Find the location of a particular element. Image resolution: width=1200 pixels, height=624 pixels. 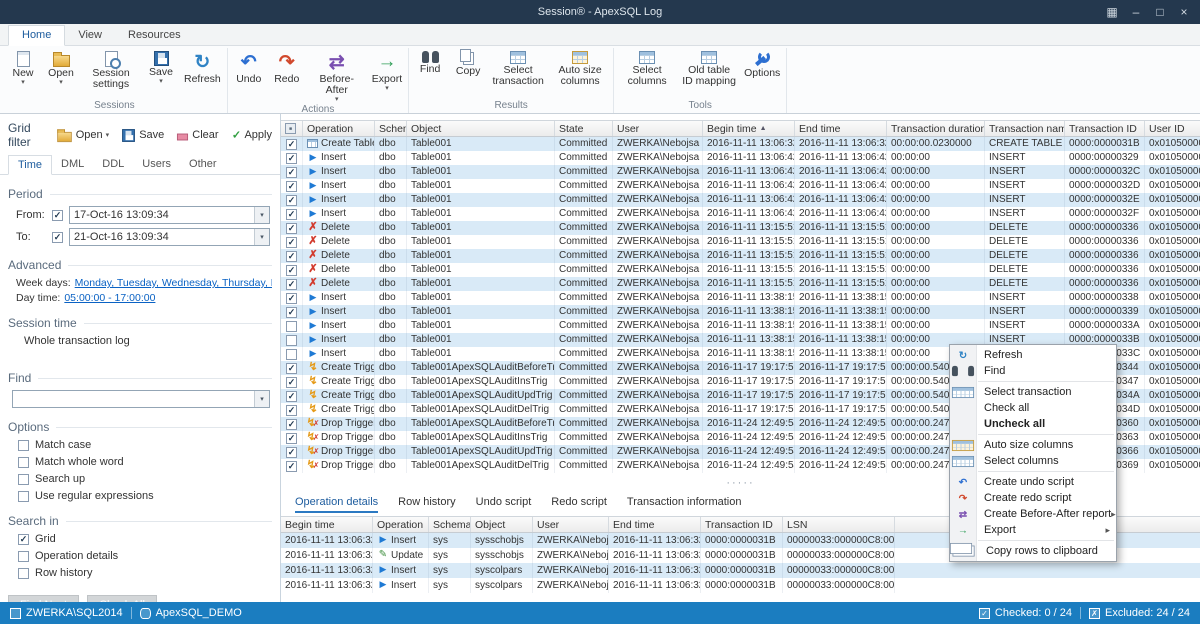

menu-item-export: Export▸ is located at coordinates (1033, 530).